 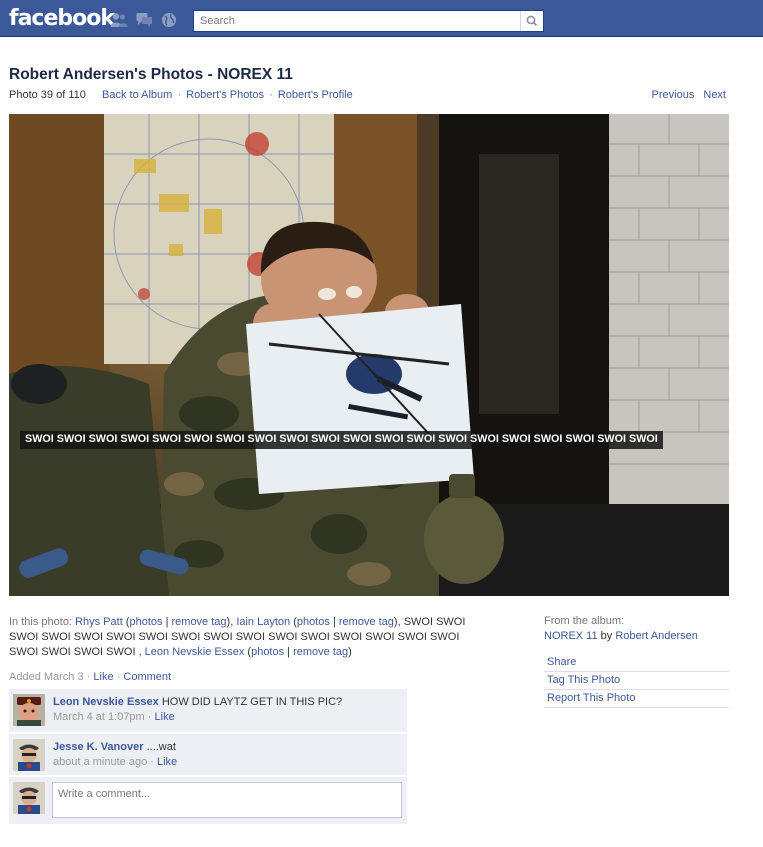 I want to click on comment-author-link: Leon Nevskie Essex, so click(x=106, y=702).